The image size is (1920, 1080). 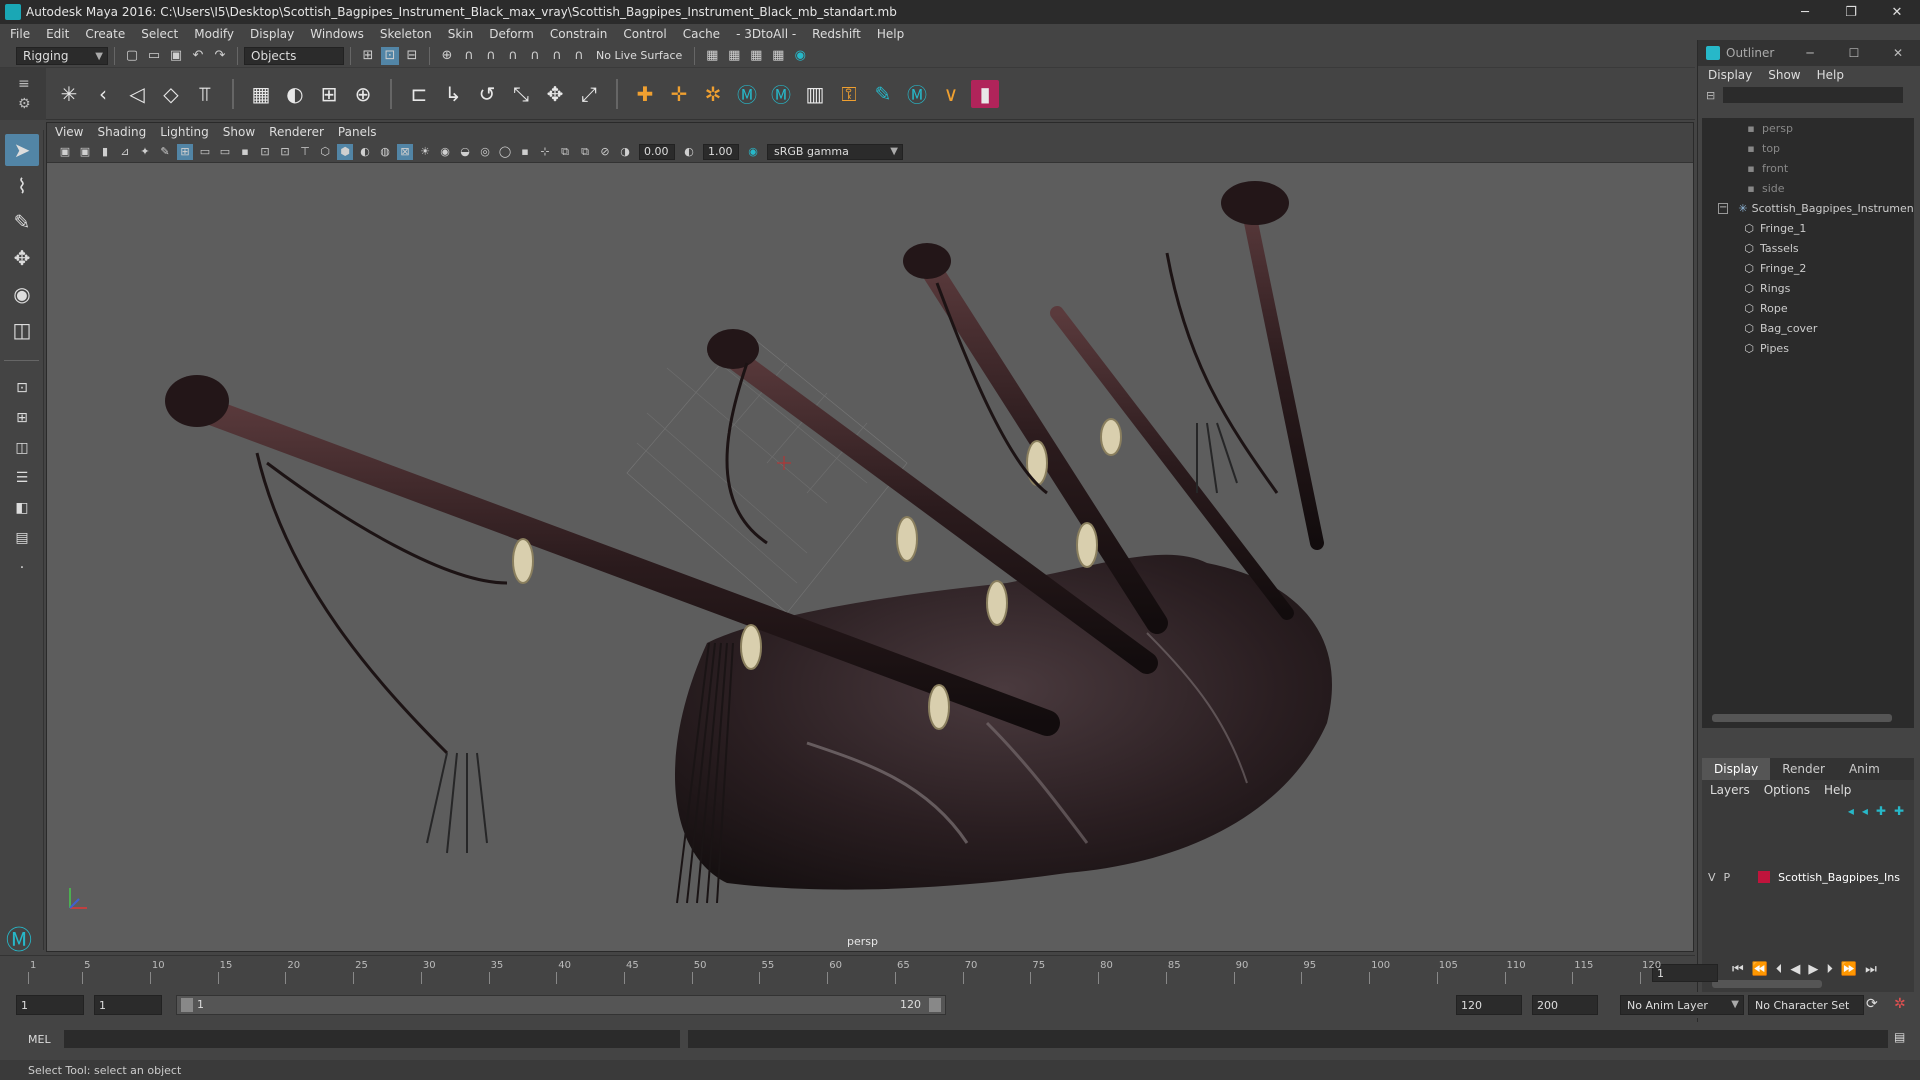 I want to click on paint-weights-icon: ◐, so click(x=295, y=94).